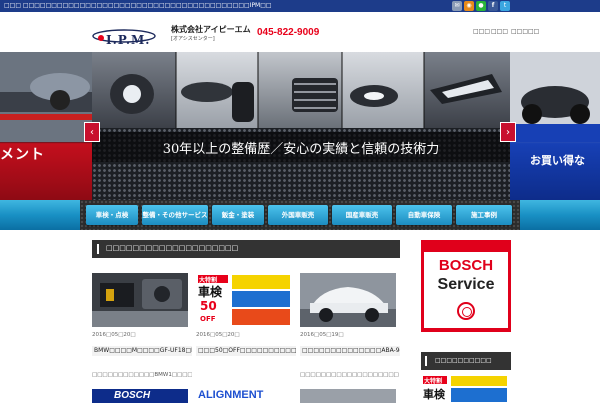 Image resolution: width=600 pixels, height=404 pixels. Describe the element at coordinates (238, 215) in the screenshot. I see `nav-item-bankin: 鈑金・塗装` at that location.